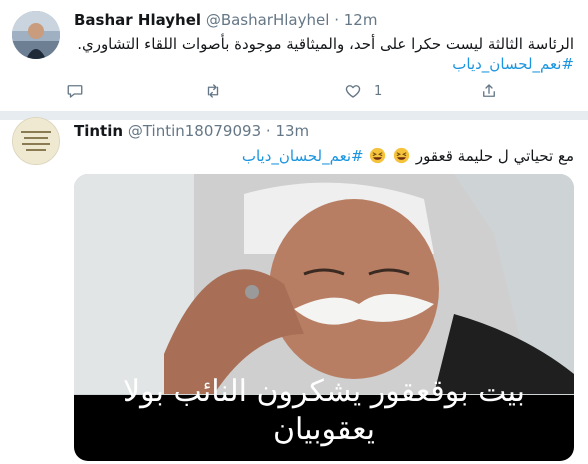  I want to click on tweet-header: Tintin @Tintin18079093 · 13m, so click(191, 131).